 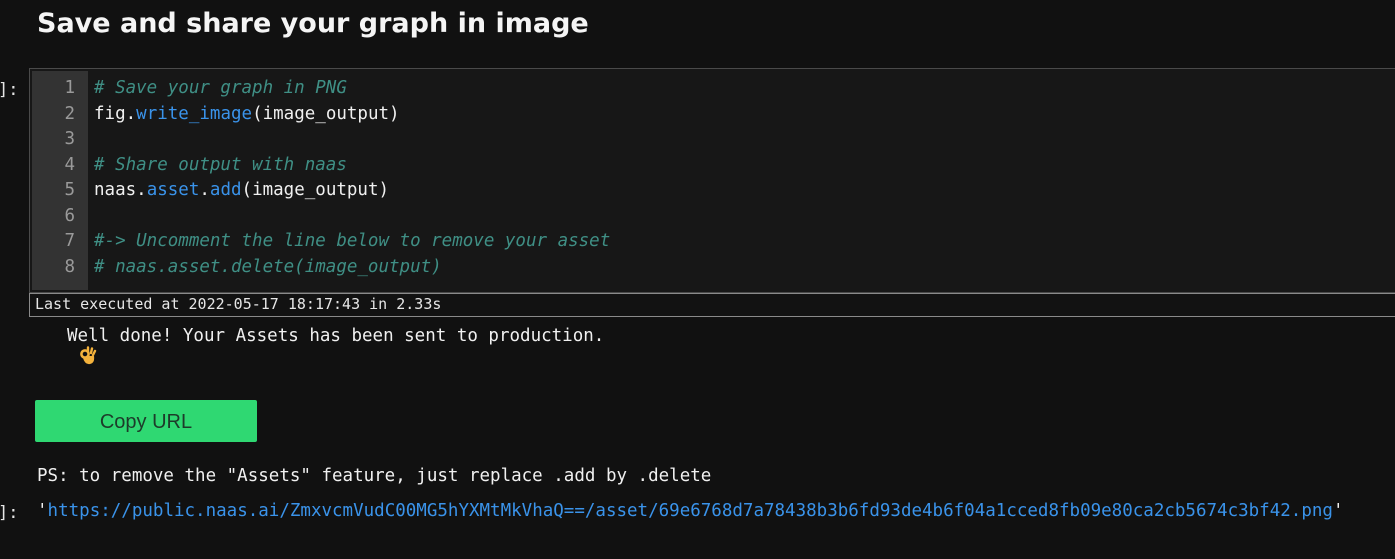 I want to click on code-line: 2 fig.write_image(image_output), so click(x=710, y=115).